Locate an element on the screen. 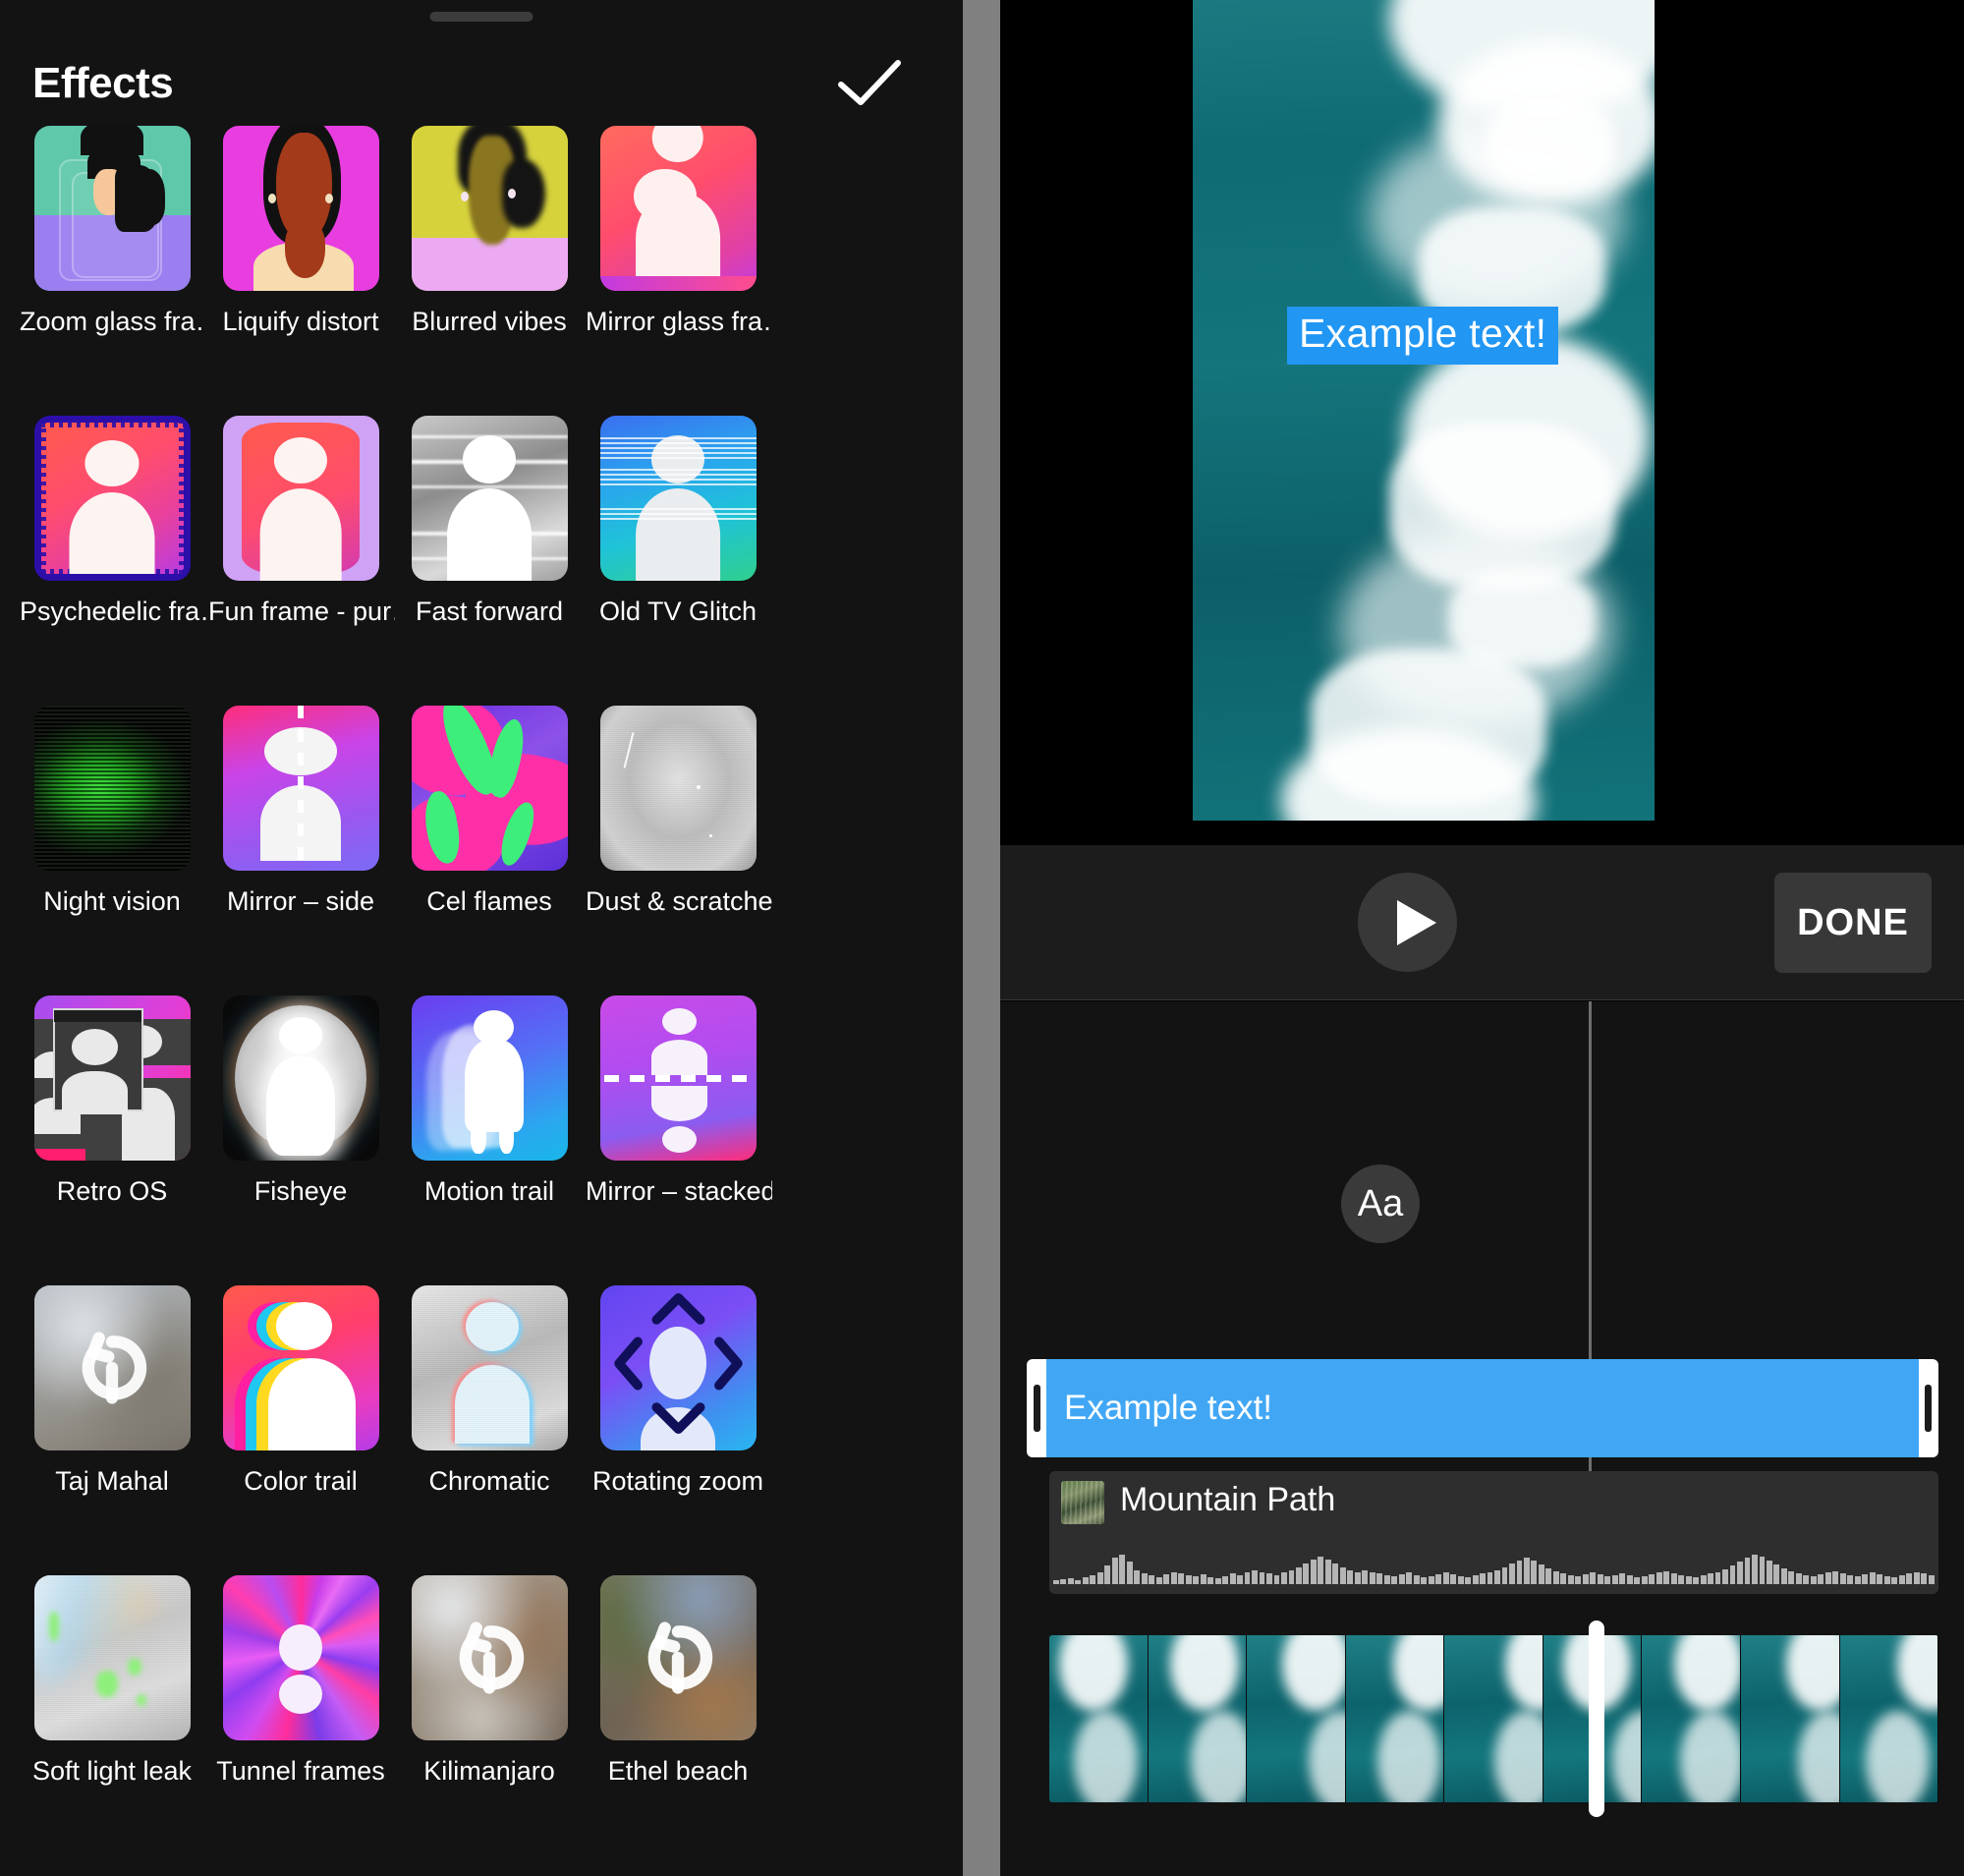 The width and height of the screenshot is (1964, 1876). effect-item: Color trail is located at coordinates (301, 1430).